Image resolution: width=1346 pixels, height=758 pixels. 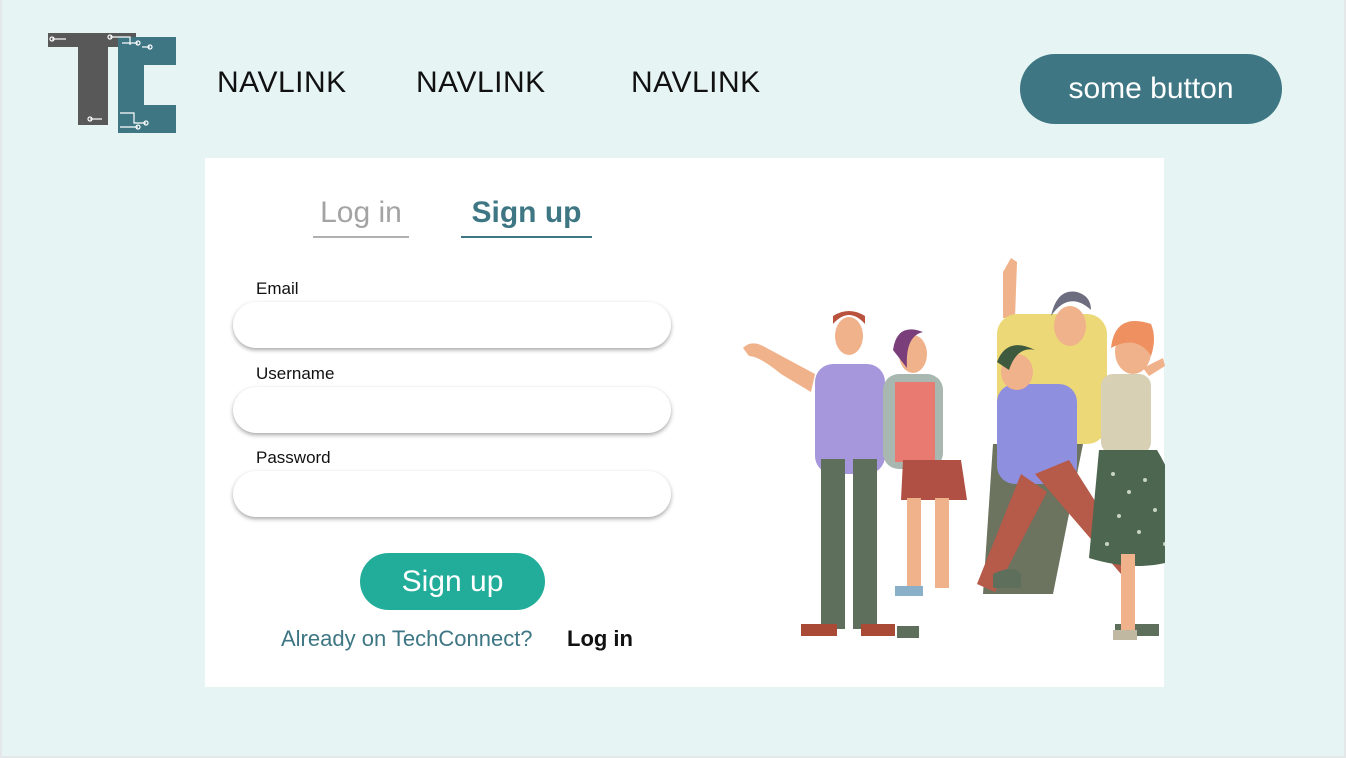 What do you see at coordinates (282, 83) in the screenshot?
I see `nav-link-1: NAVLINK` at bounding box center [282, 83].